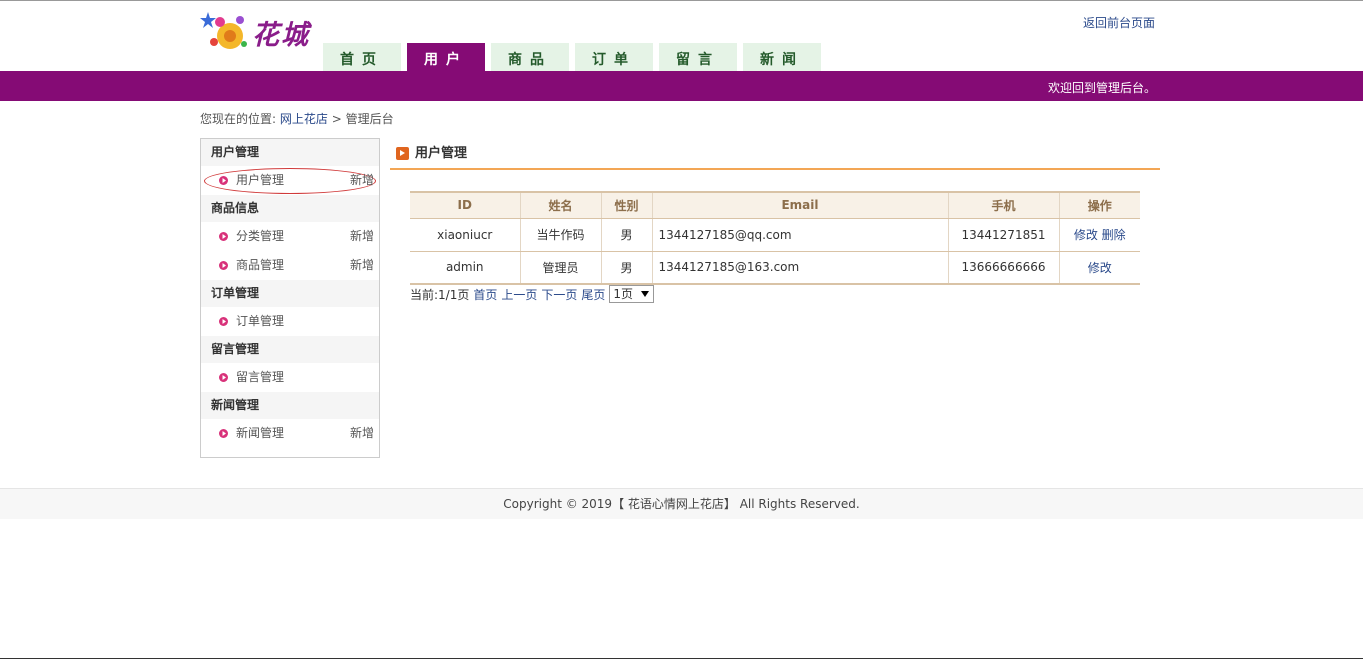 The width and height of the screenshot is (1363, 659). I want to click on main-nav: 首页 用户 商品 订单 留言 新闻, so click(575, 56).